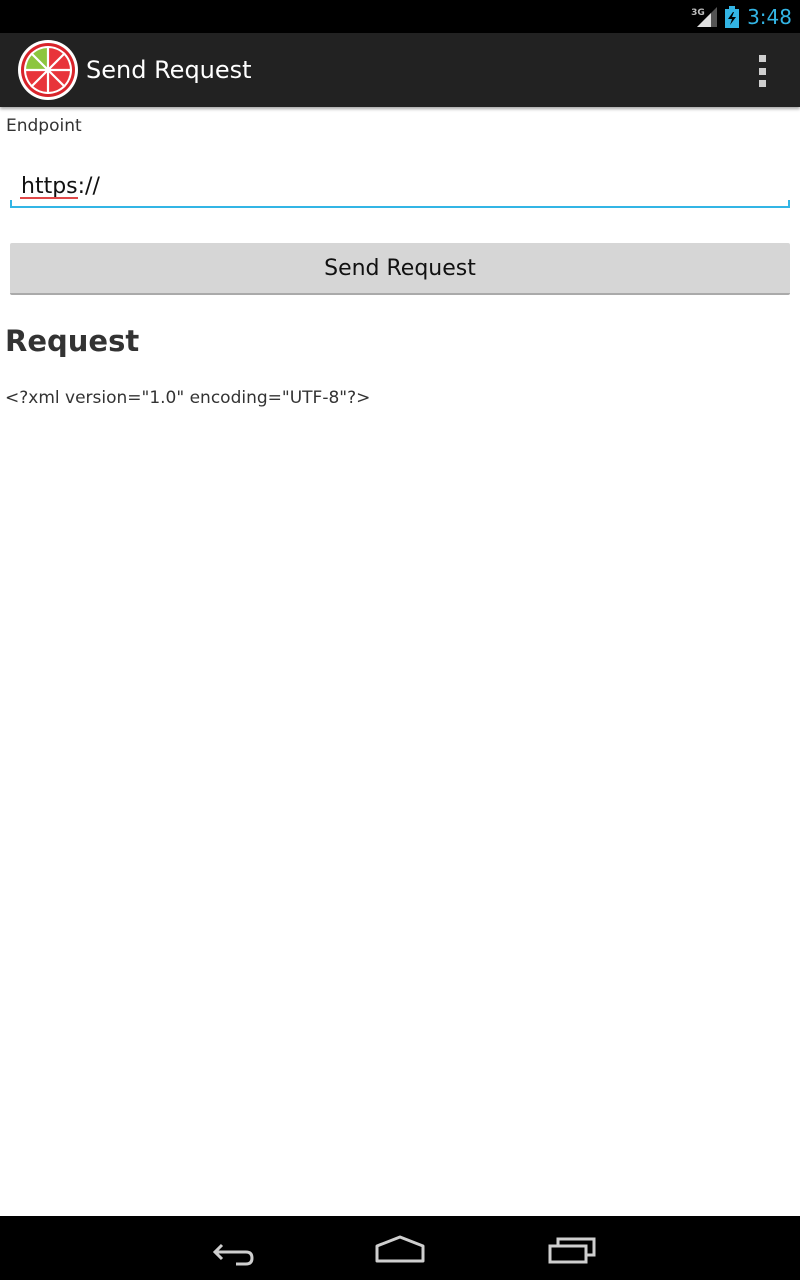 This screenshot has height=1280, width=800. Describe the element at coordinates (707, 16) in the screenshot. I see `signal-icon` at that location.